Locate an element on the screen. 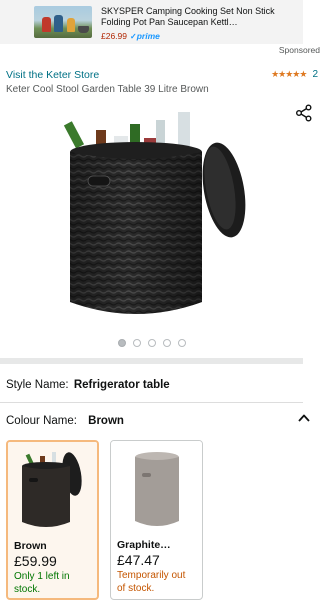 The image size is (320, 600). ad-price-row: £26.99 ✓ prime is located at coordinates (130, 36).